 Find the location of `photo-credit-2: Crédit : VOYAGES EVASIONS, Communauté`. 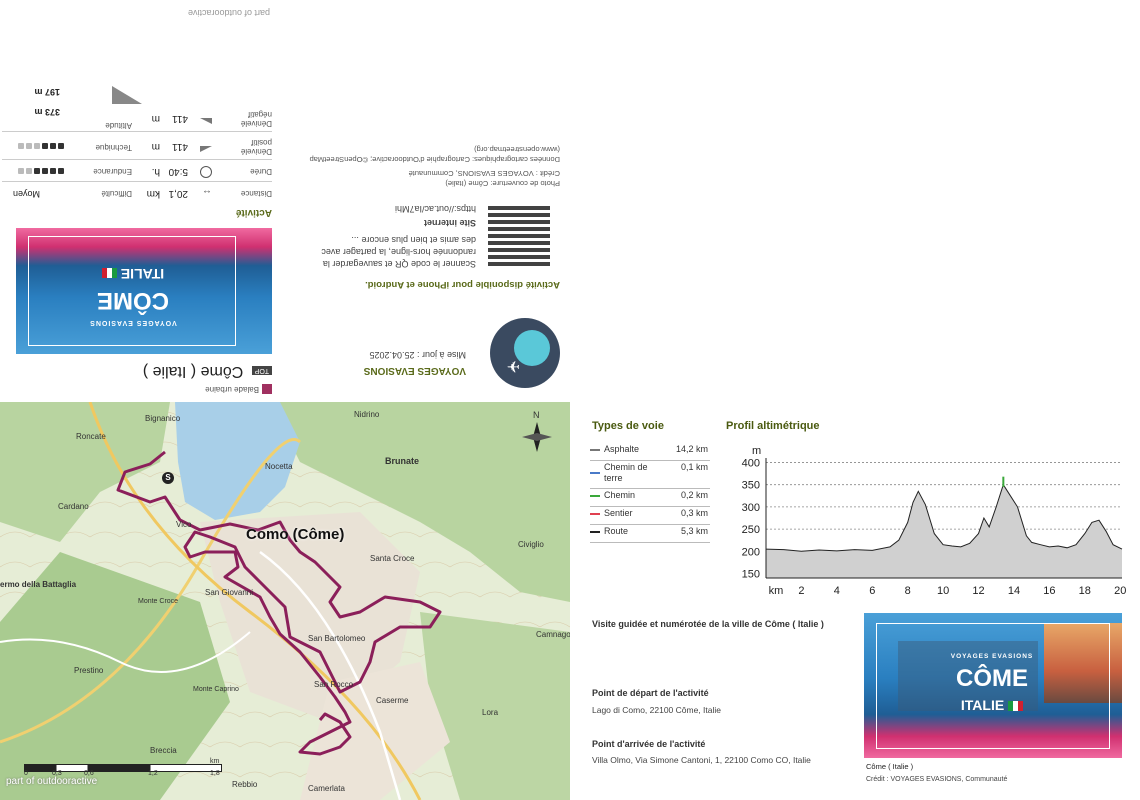

photo-credit-2: Crédit : VOYAGES EVASIONS, Communauté is located at coordinates (484, 173).